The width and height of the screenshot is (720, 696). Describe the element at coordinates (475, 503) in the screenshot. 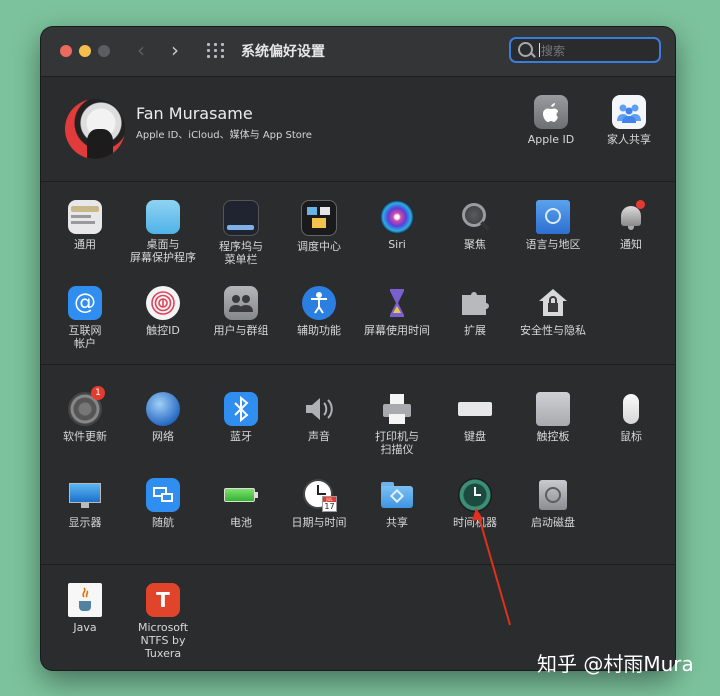

I see `pref-time-machine: 时间机器` at that location.